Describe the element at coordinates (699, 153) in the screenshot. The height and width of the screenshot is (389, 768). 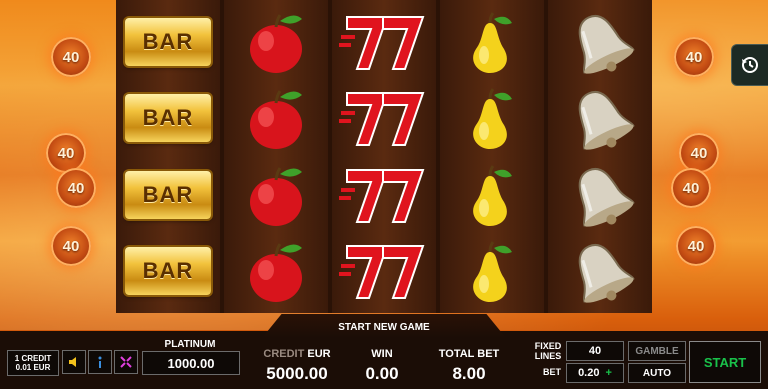
I see `line-marker-right-2: 40` at that location.